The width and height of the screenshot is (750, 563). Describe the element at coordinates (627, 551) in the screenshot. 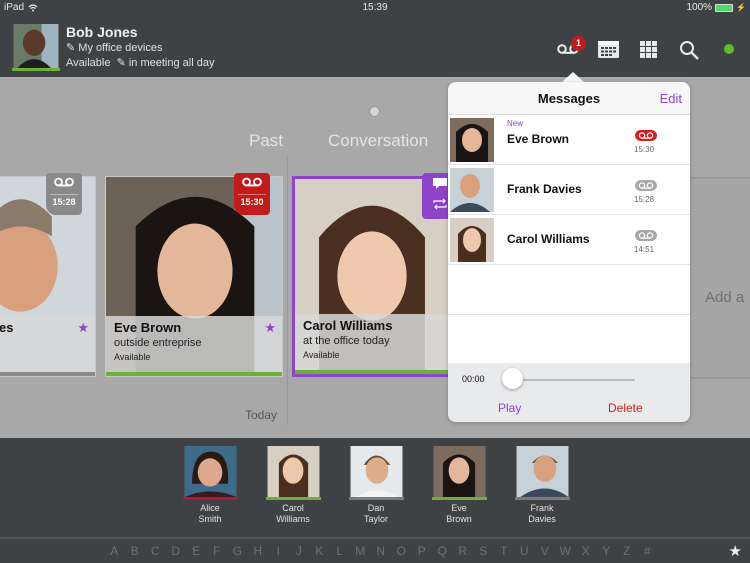

I see `alphabet-letter: Z` at that location.